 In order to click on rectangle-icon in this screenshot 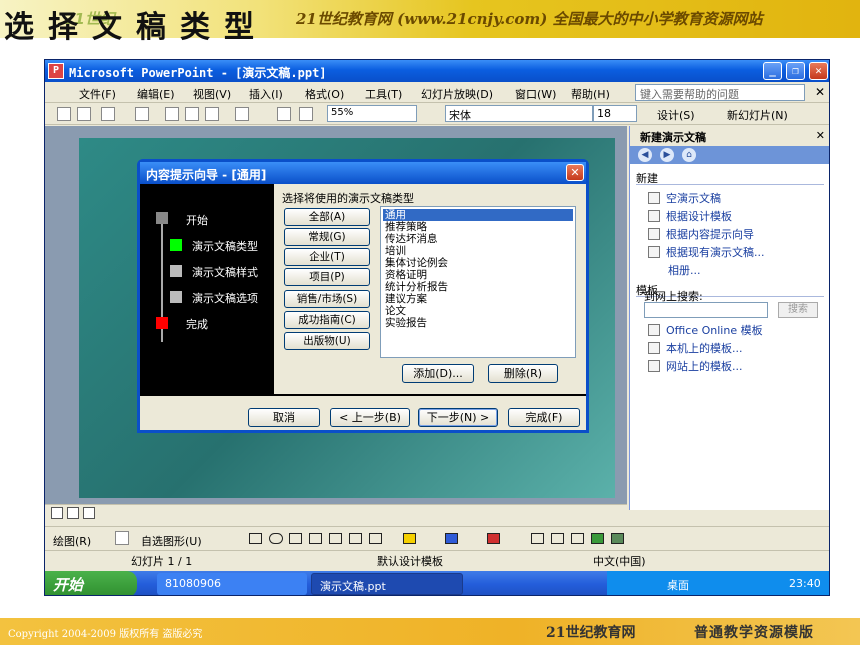, I will do `click(255, 538)`.